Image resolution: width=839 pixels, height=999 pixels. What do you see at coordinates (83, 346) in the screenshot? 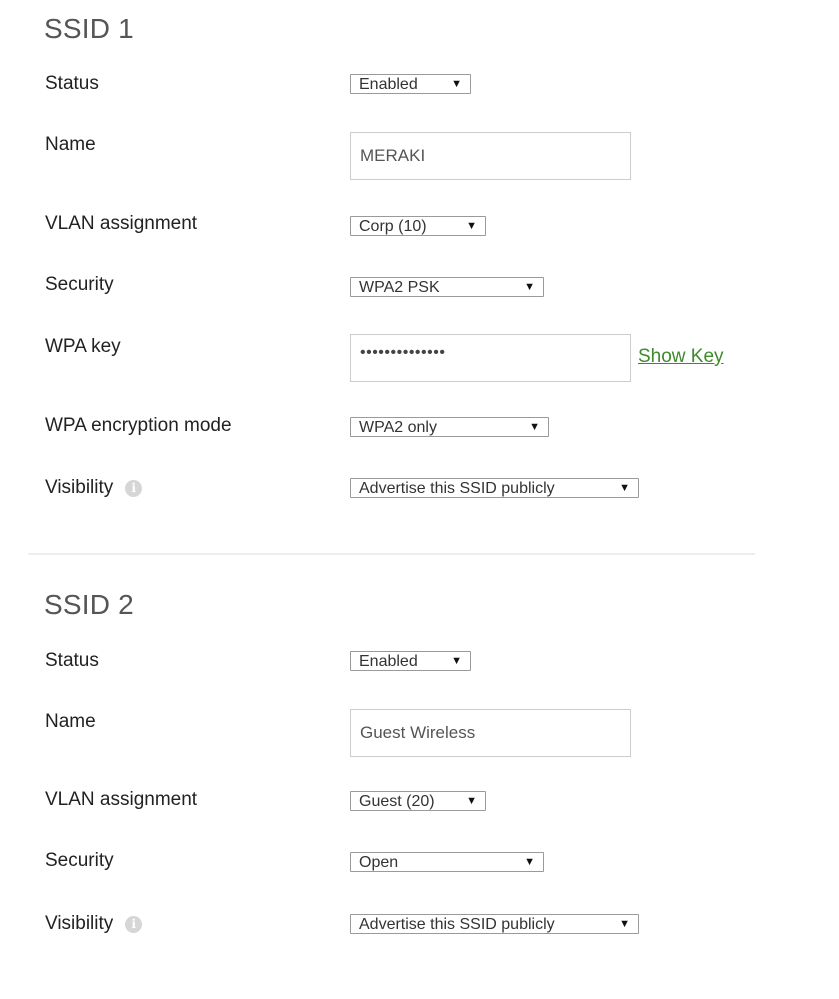
I see `ssid-1-wpa-key-label: WPA key` at bounding box center [83, 346].